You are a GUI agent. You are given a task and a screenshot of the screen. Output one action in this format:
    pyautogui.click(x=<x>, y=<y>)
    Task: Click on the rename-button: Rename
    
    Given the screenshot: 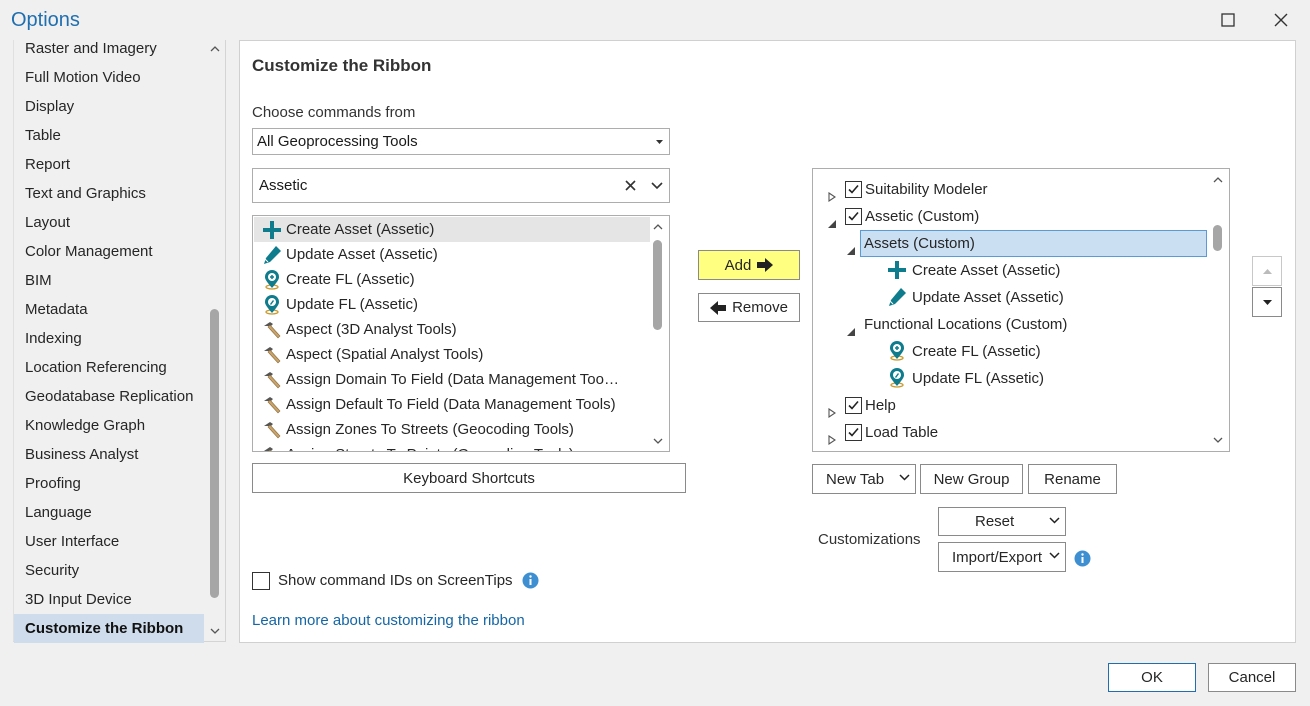 What is the action you would take?
    pyautogui.click(x=1072, y=479)
    